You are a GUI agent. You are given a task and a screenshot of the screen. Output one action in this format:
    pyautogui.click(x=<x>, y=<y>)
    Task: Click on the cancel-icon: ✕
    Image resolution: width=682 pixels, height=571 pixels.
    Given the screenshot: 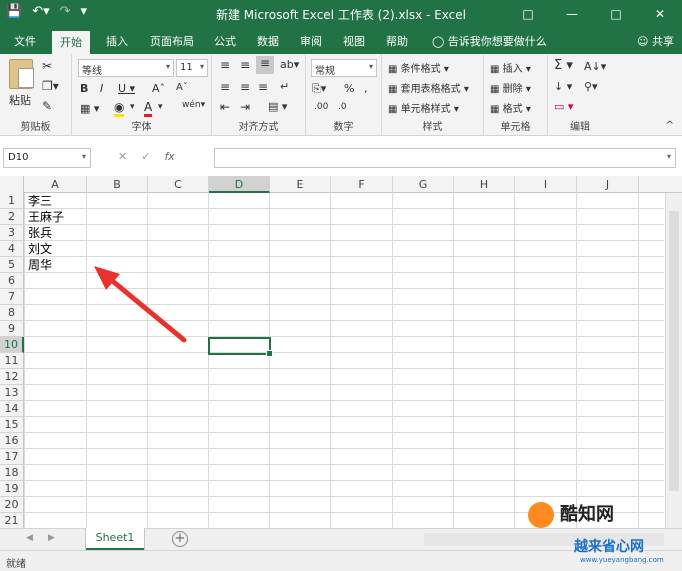 What is the action you would take?
    pyautogui.click(x=122, y=156)
    